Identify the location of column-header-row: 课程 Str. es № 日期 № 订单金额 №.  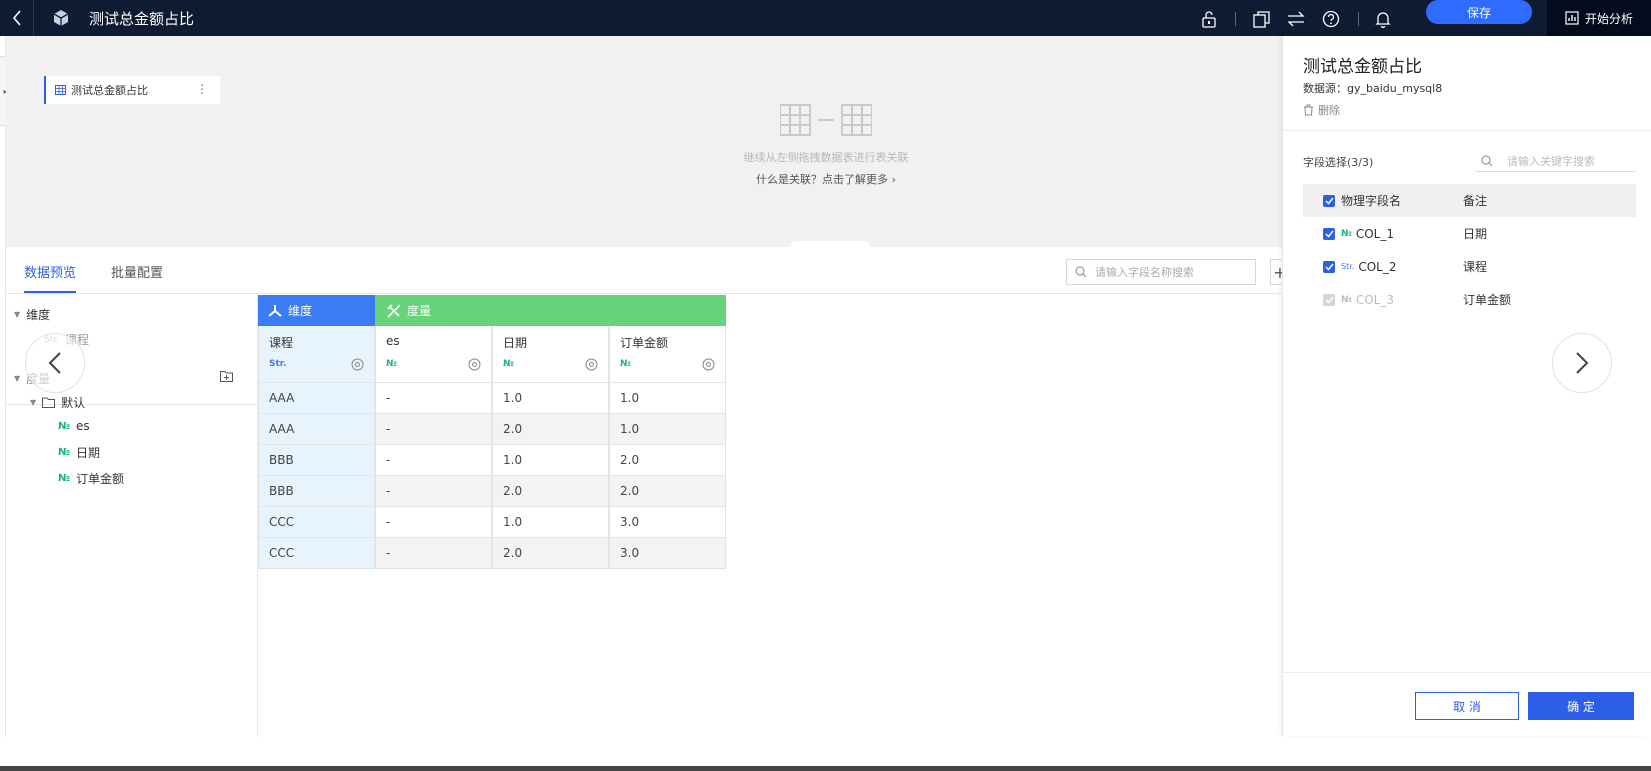
(492, 354).